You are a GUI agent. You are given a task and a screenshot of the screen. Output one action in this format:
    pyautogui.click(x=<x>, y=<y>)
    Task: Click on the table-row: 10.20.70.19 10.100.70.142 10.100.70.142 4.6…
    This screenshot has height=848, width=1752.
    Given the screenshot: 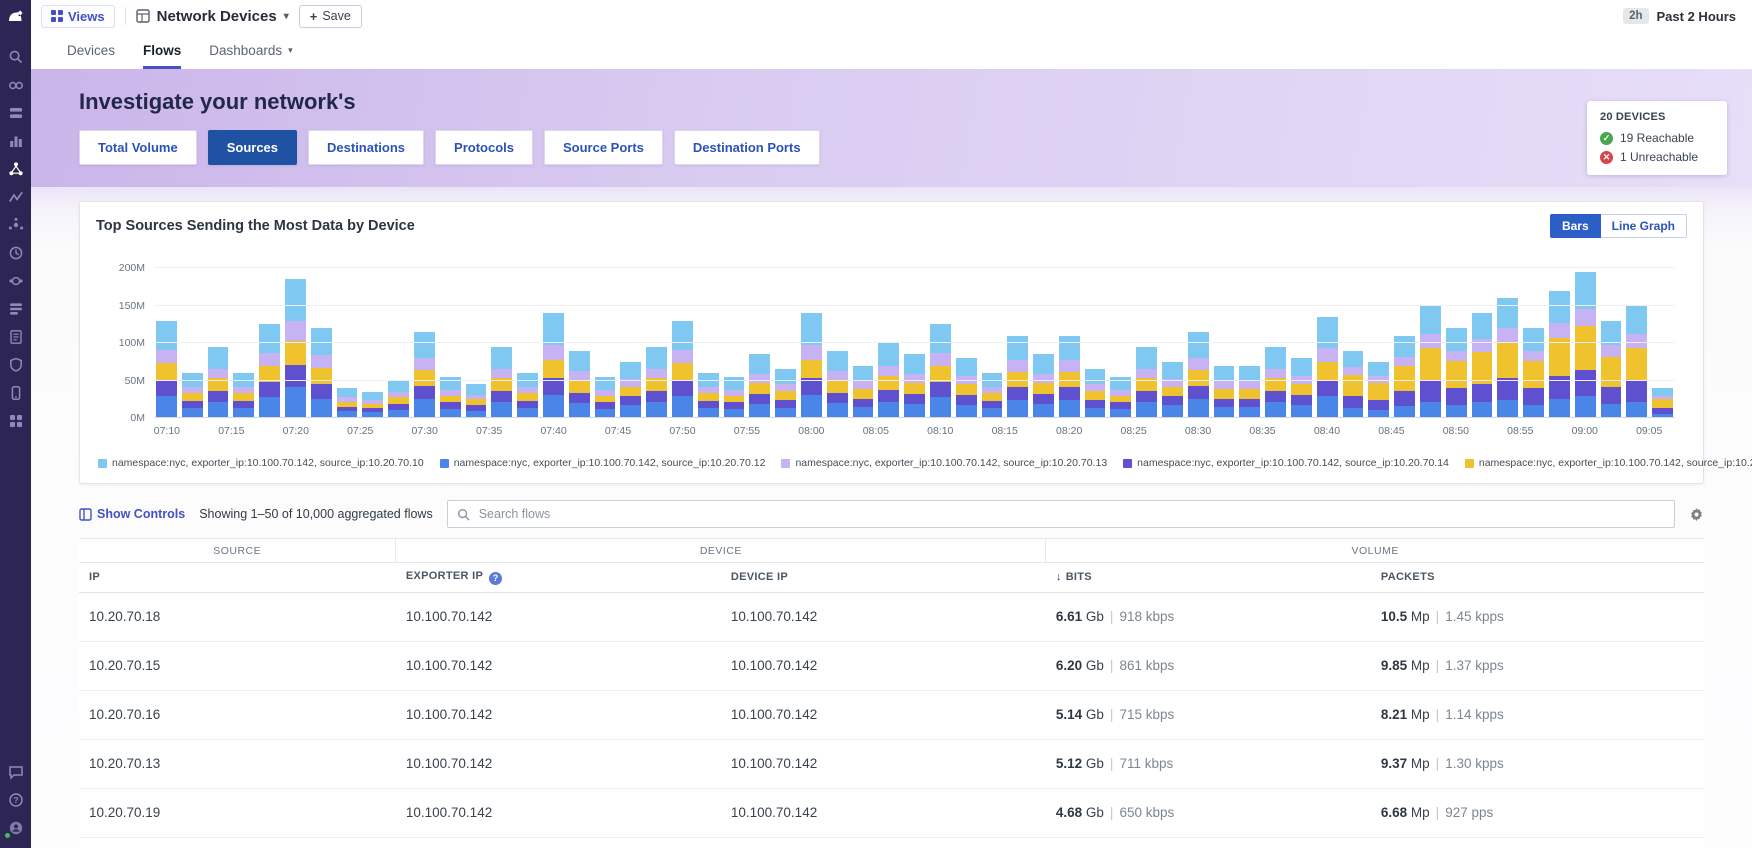 What is the action you would take?
    pyautogui.click(x=891, y=813)
    